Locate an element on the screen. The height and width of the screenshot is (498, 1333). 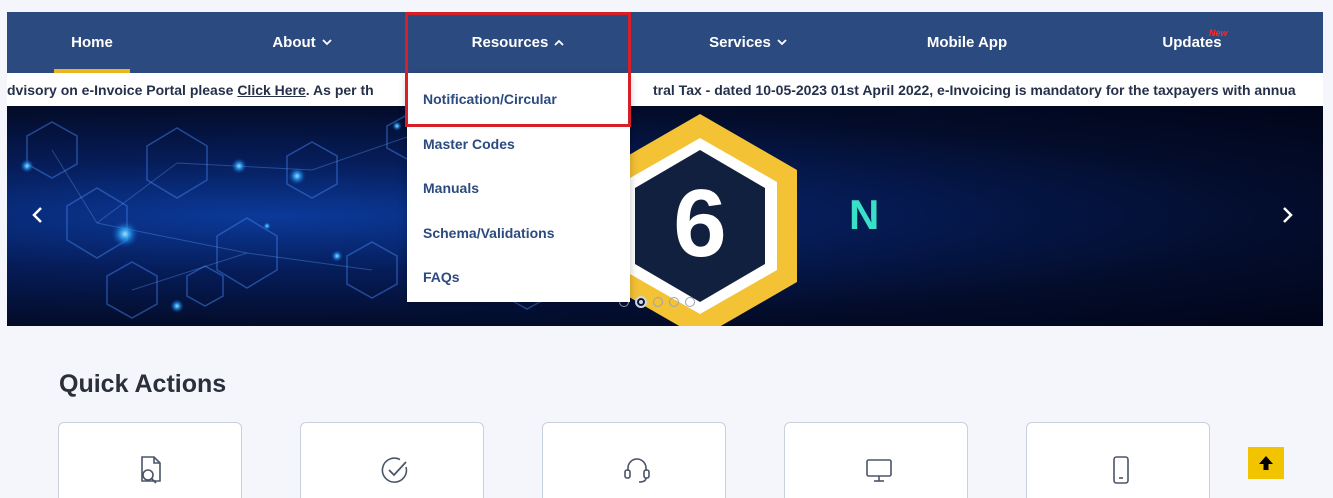
carousel-indicators is located at coordinates (657, 302).